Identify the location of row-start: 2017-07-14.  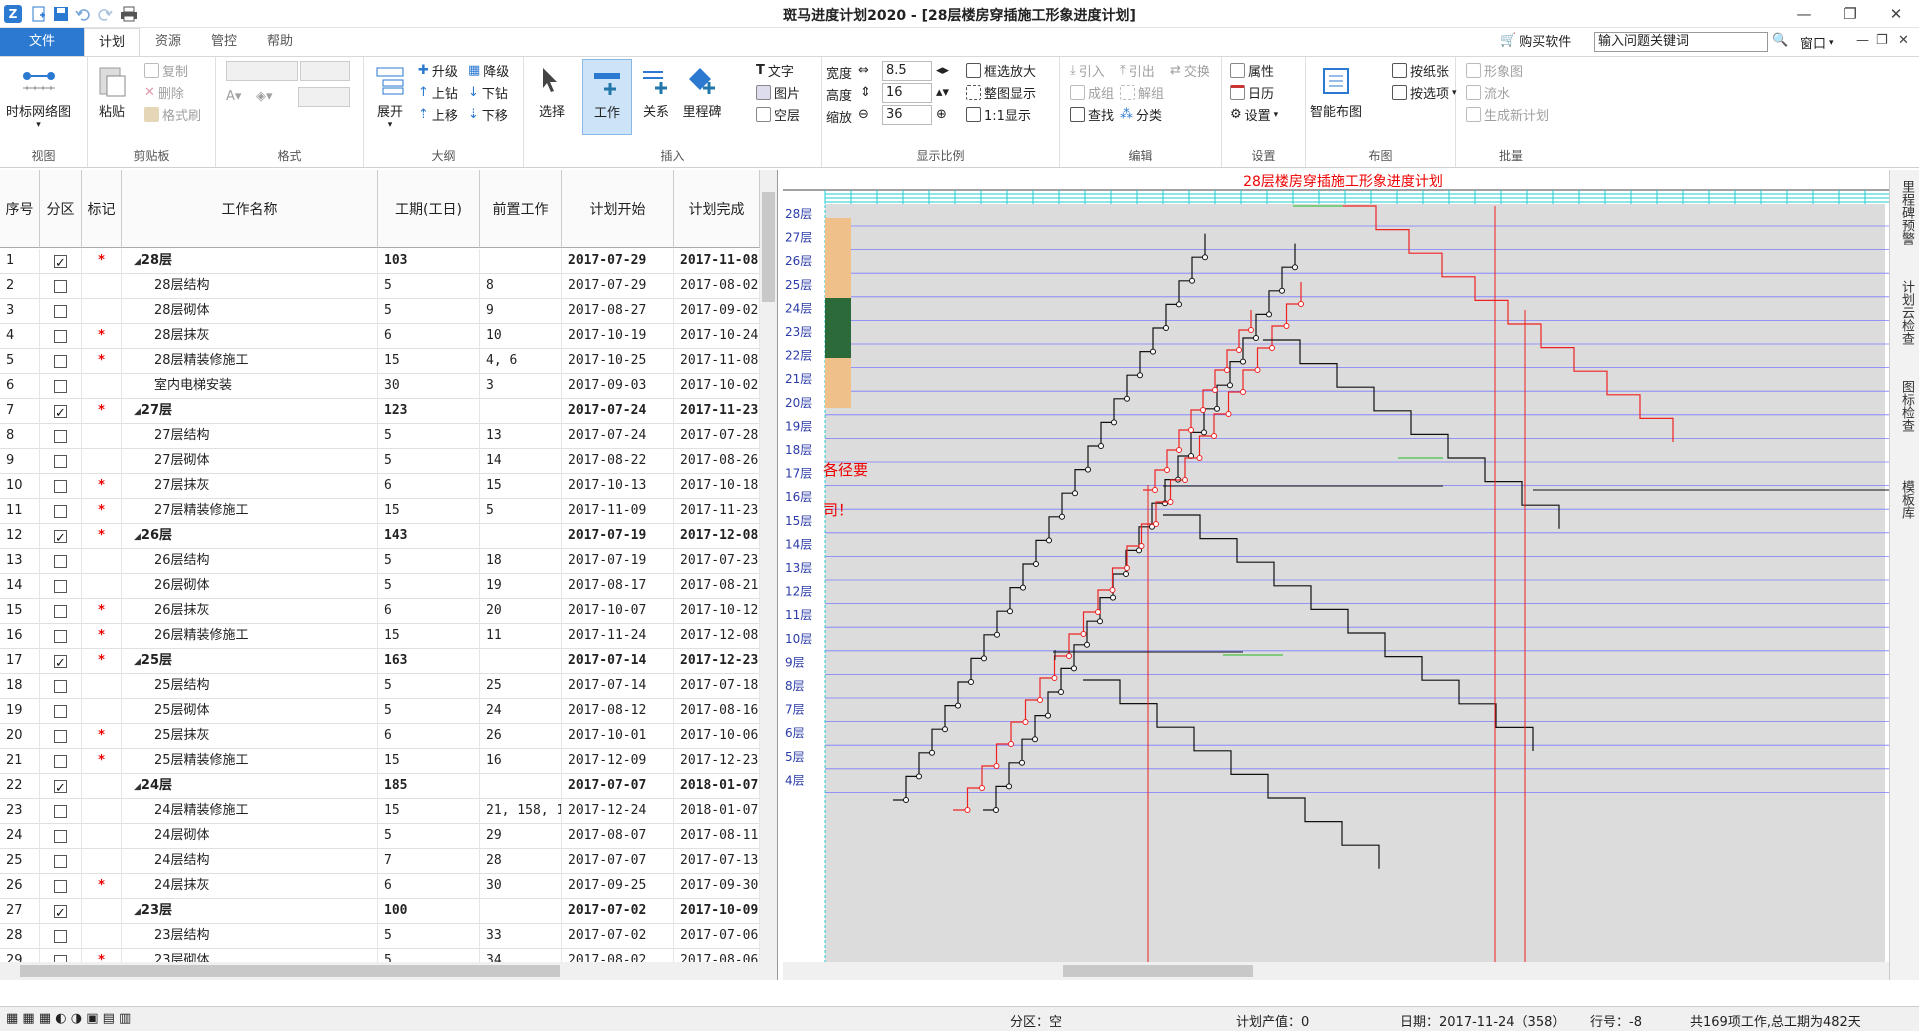
(618, 661).